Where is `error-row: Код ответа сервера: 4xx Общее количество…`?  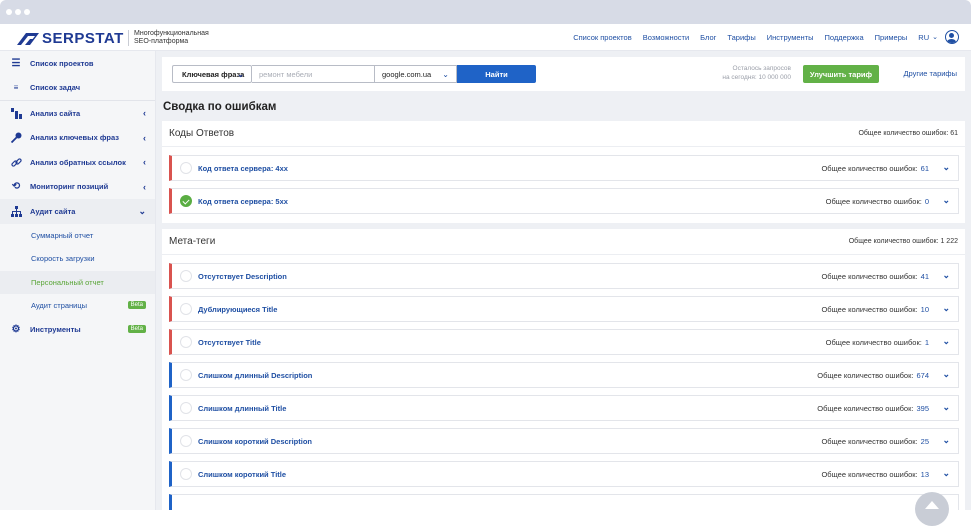
error-row: Код ответа сервера: 4xx Общее количество… is located at coordinates (564, 168).